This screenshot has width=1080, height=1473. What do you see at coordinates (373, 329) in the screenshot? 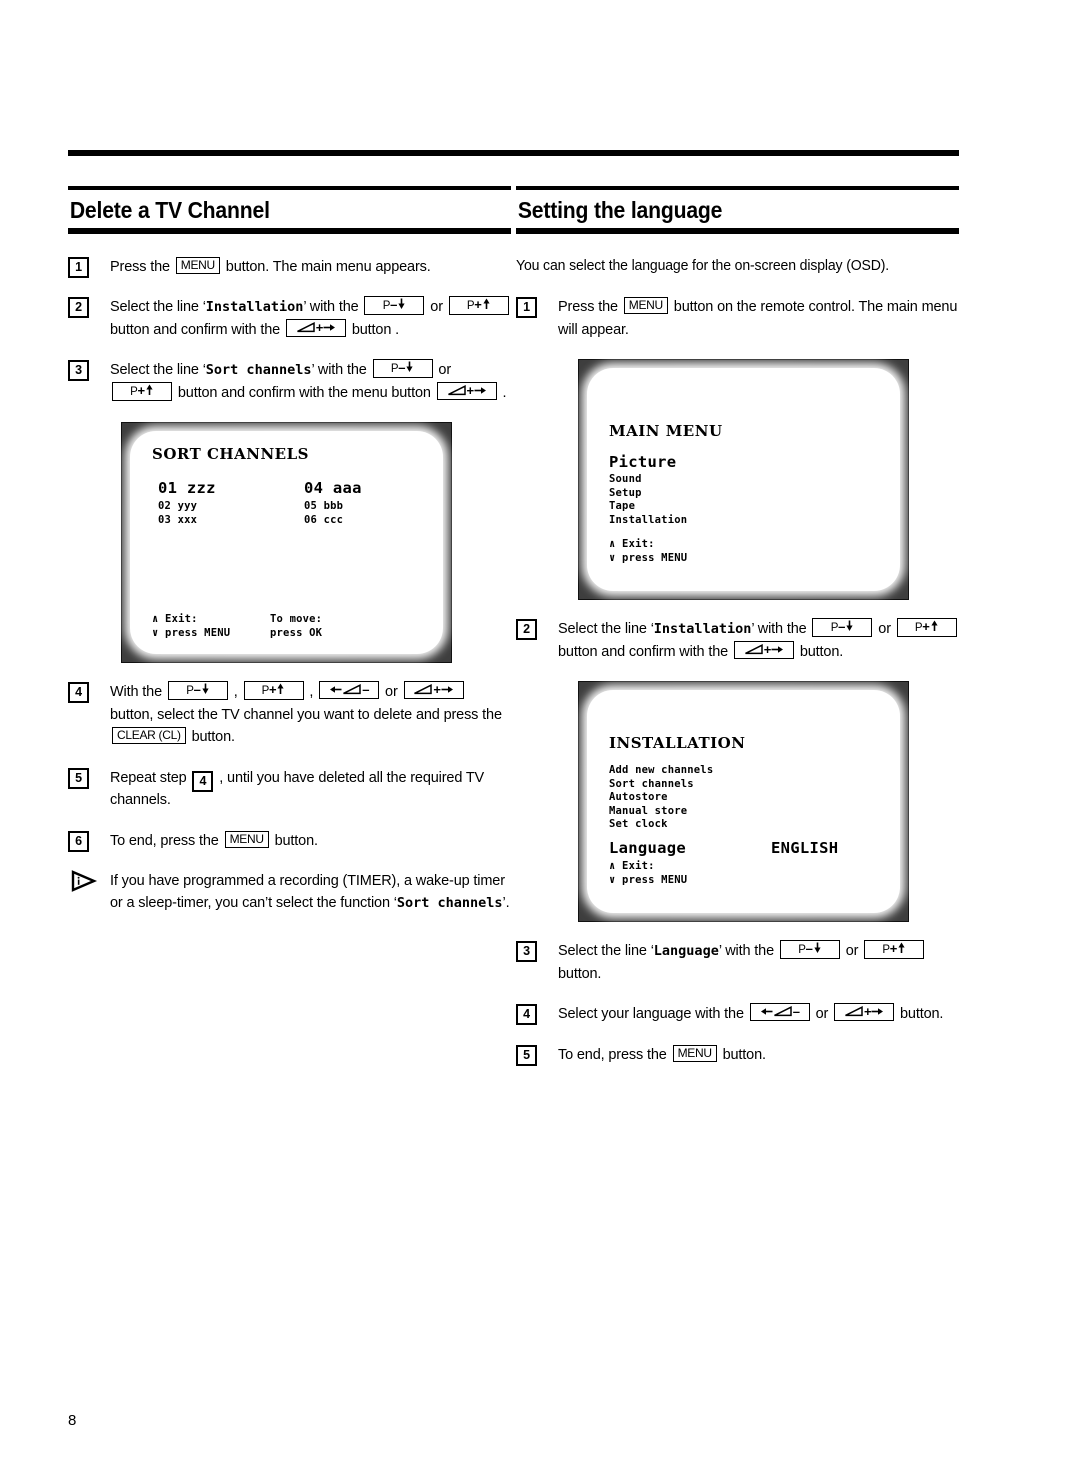
I see `step-text: button .` at bounding box center [373, 329].